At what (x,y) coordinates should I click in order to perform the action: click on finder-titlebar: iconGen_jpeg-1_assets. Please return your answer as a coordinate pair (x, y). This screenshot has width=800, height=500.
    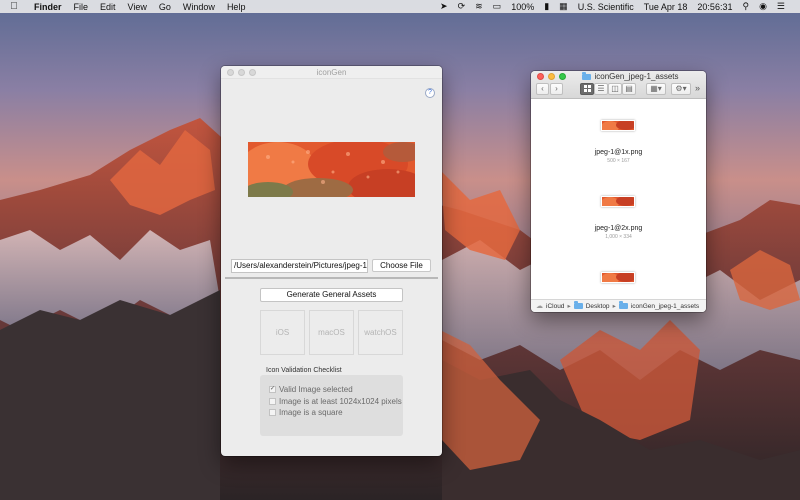
    Looking at the image, I should click on (618, 76).